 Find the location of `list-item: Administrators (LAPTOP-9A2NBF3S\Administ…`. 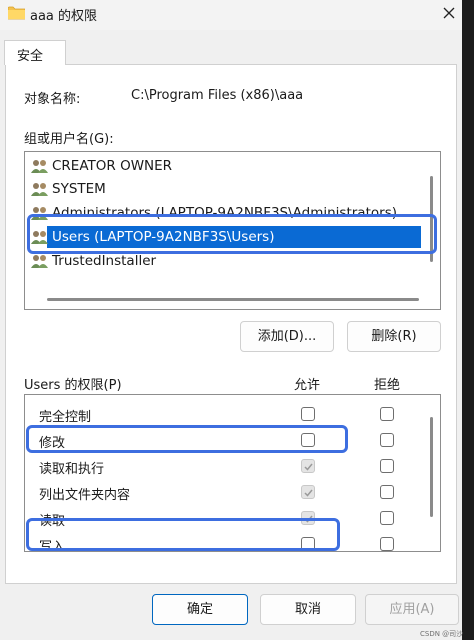

list-item: Administrators (LAPTOP-9A2NBF3S\Administ… is located at coordinates (228, 213).